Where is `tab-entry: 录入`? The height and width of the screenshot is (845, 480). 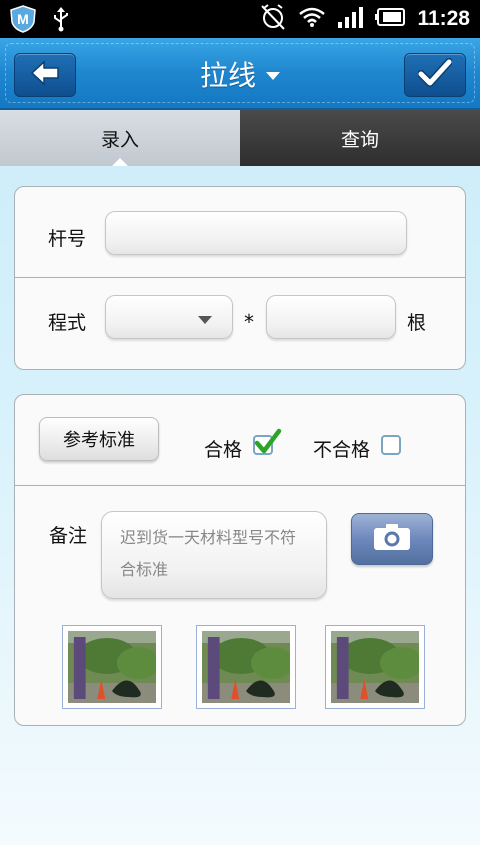
tab-entry: 录入 is located at coordinates (120, 138).